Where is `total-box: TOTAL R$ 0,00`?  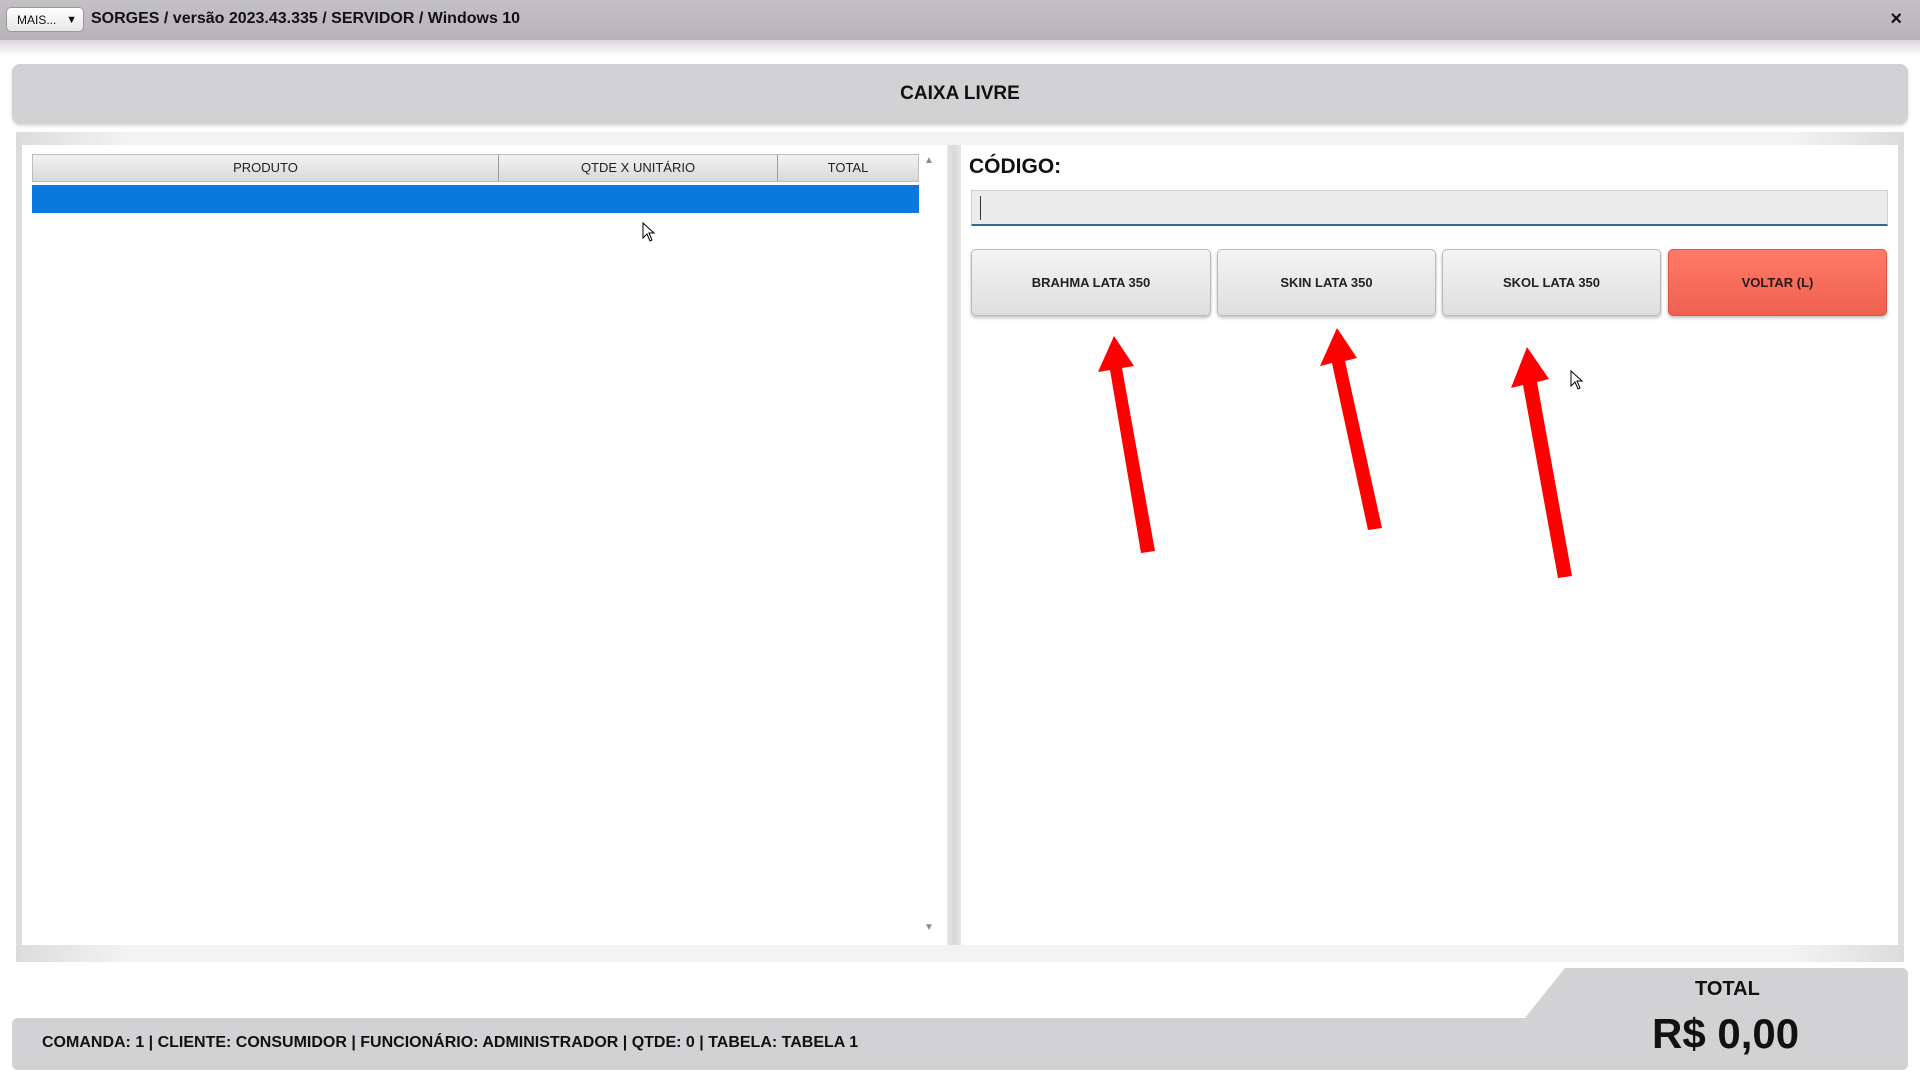 total-box: TOTAL R$ 0,00 is located at coordinates (1716, 1019).